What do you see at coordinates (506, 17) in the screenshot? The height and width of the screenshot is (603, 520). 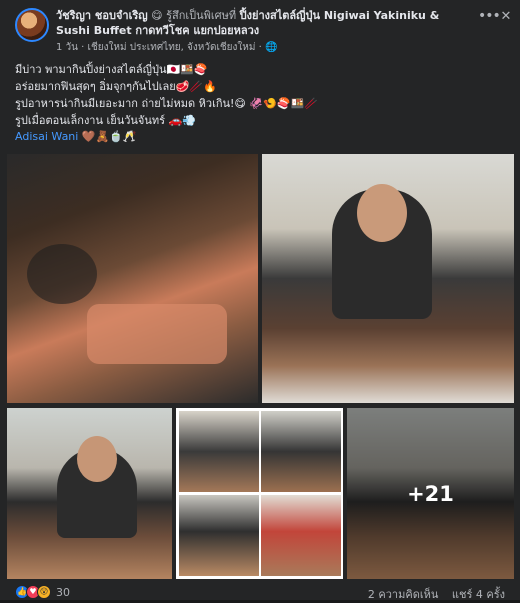 I see `close-icon: ✕` at bounding box center [506, 17].